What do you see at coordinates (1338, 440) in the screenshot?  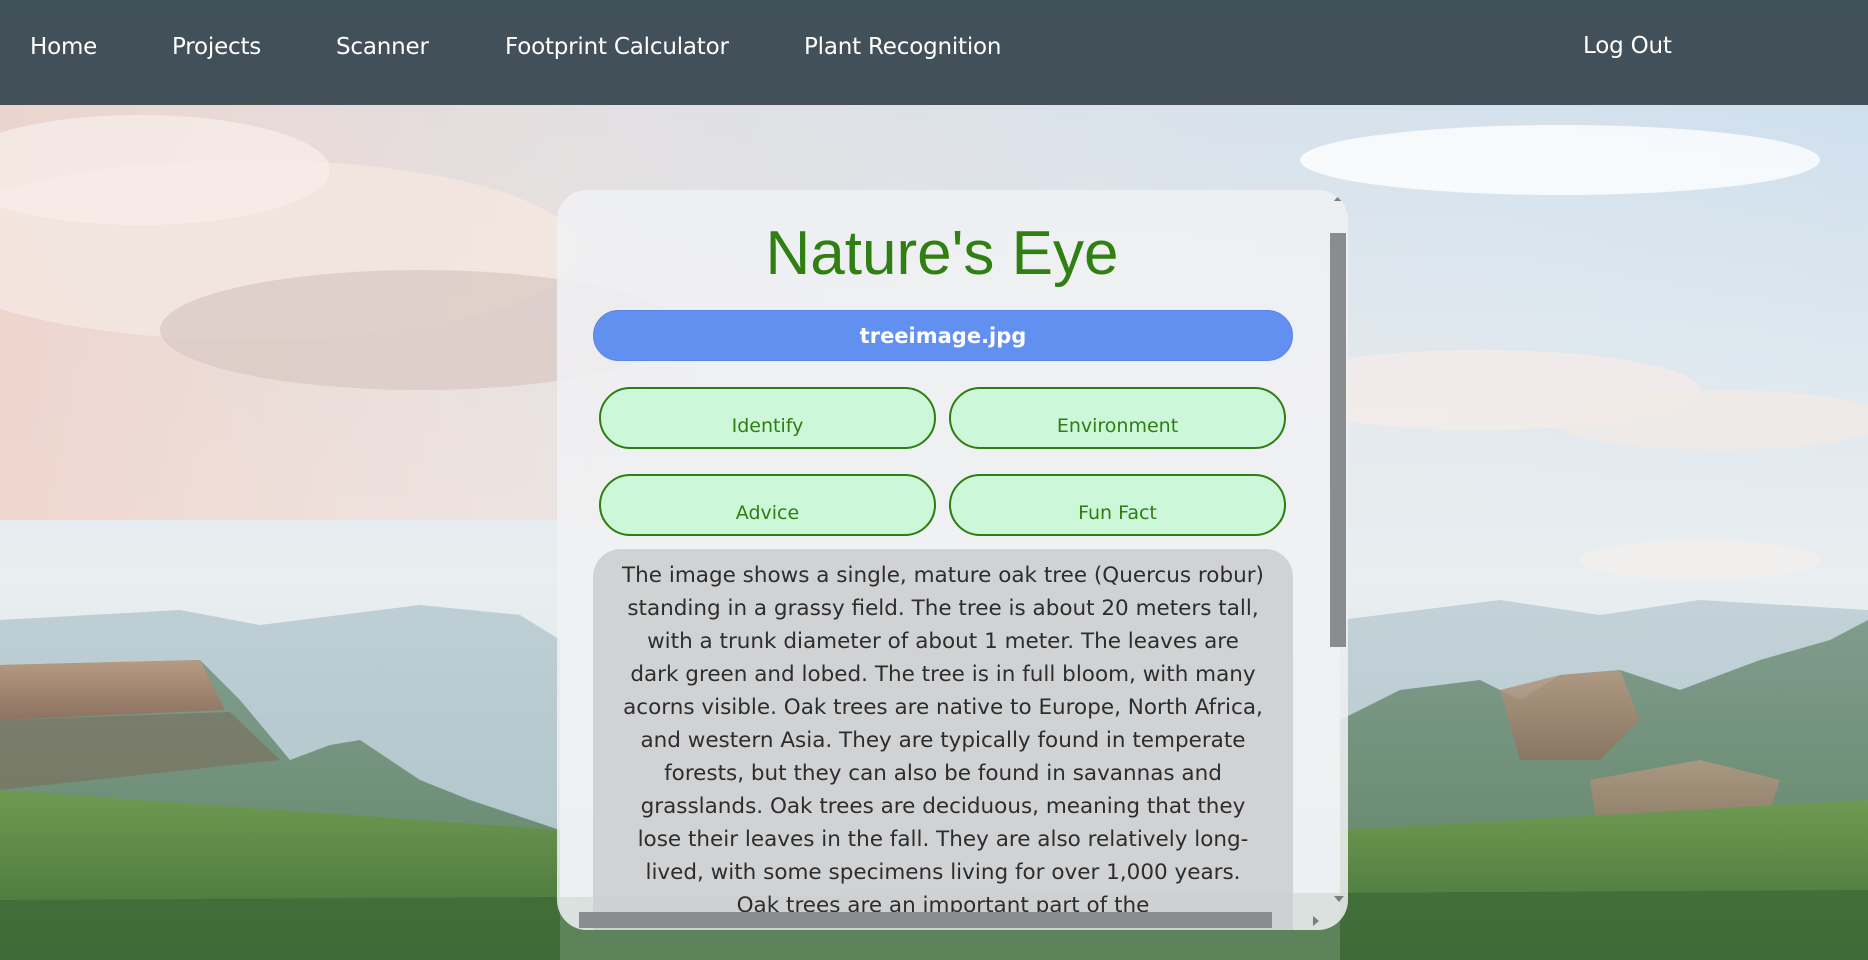 I see `vertical-scroll-thumb` at bounding box center [1338, 440].